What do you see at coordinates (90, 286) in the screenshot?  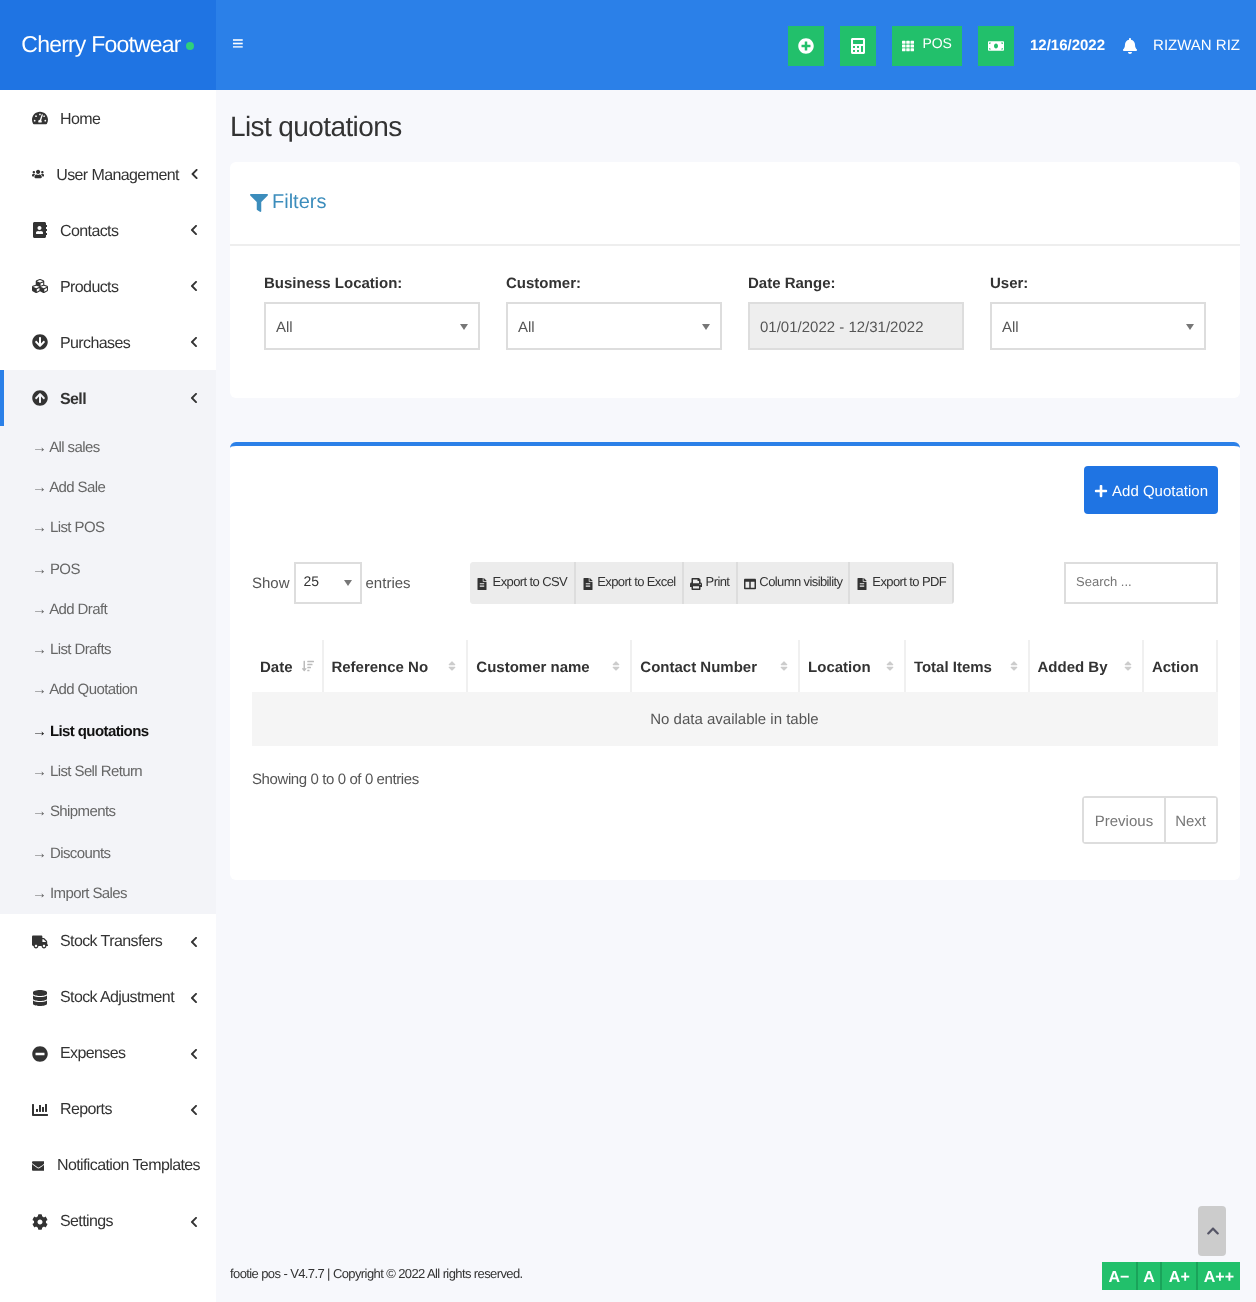 I see `sidebar-label: Products` at bounding box center [90, 286].